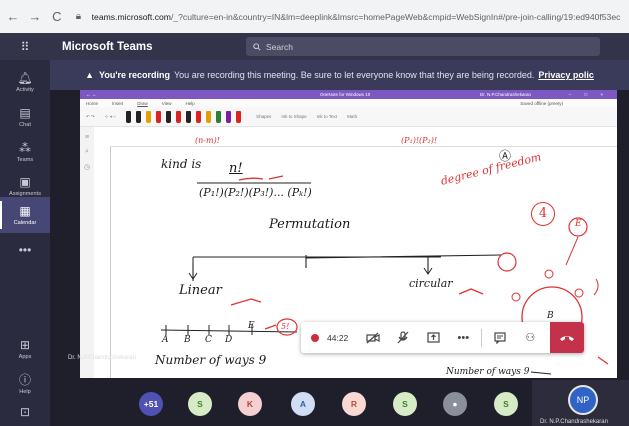 The height and width of the screenshot is (426, 629). Describe the element at coordinates (78, 16) in the screenshot. I see `lock-icon: 🔒︎` at that location.